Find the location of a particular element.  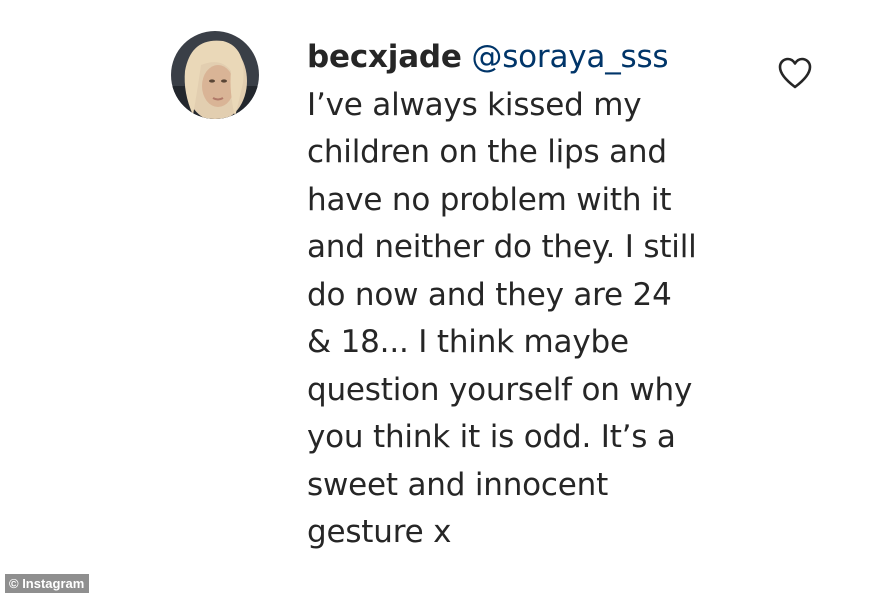

image-credit: © Instagram is located at coordinates (47, 583).